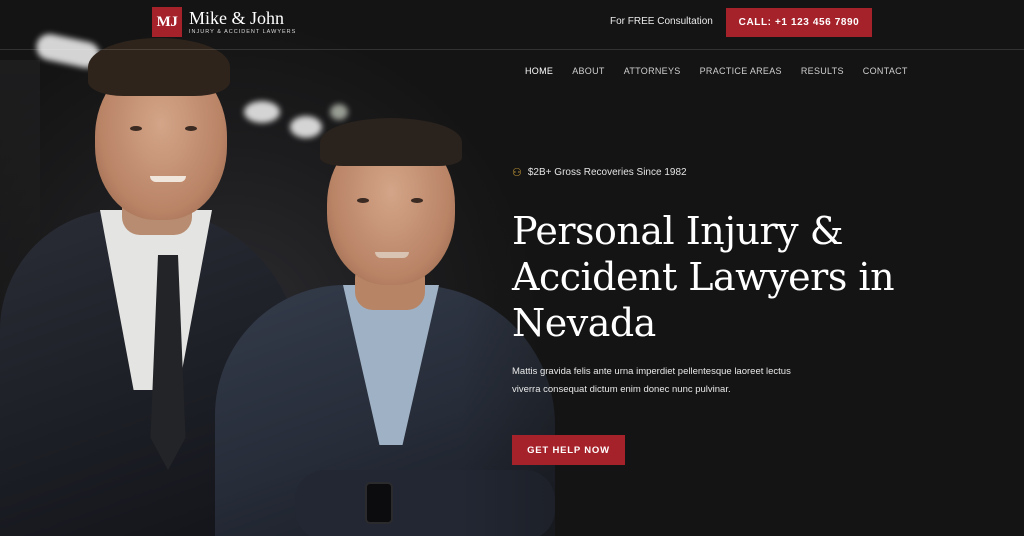 The width and height of the screenshot is (1024, 536). I want to click on brand-name: Mike & John, so click(237, 18).